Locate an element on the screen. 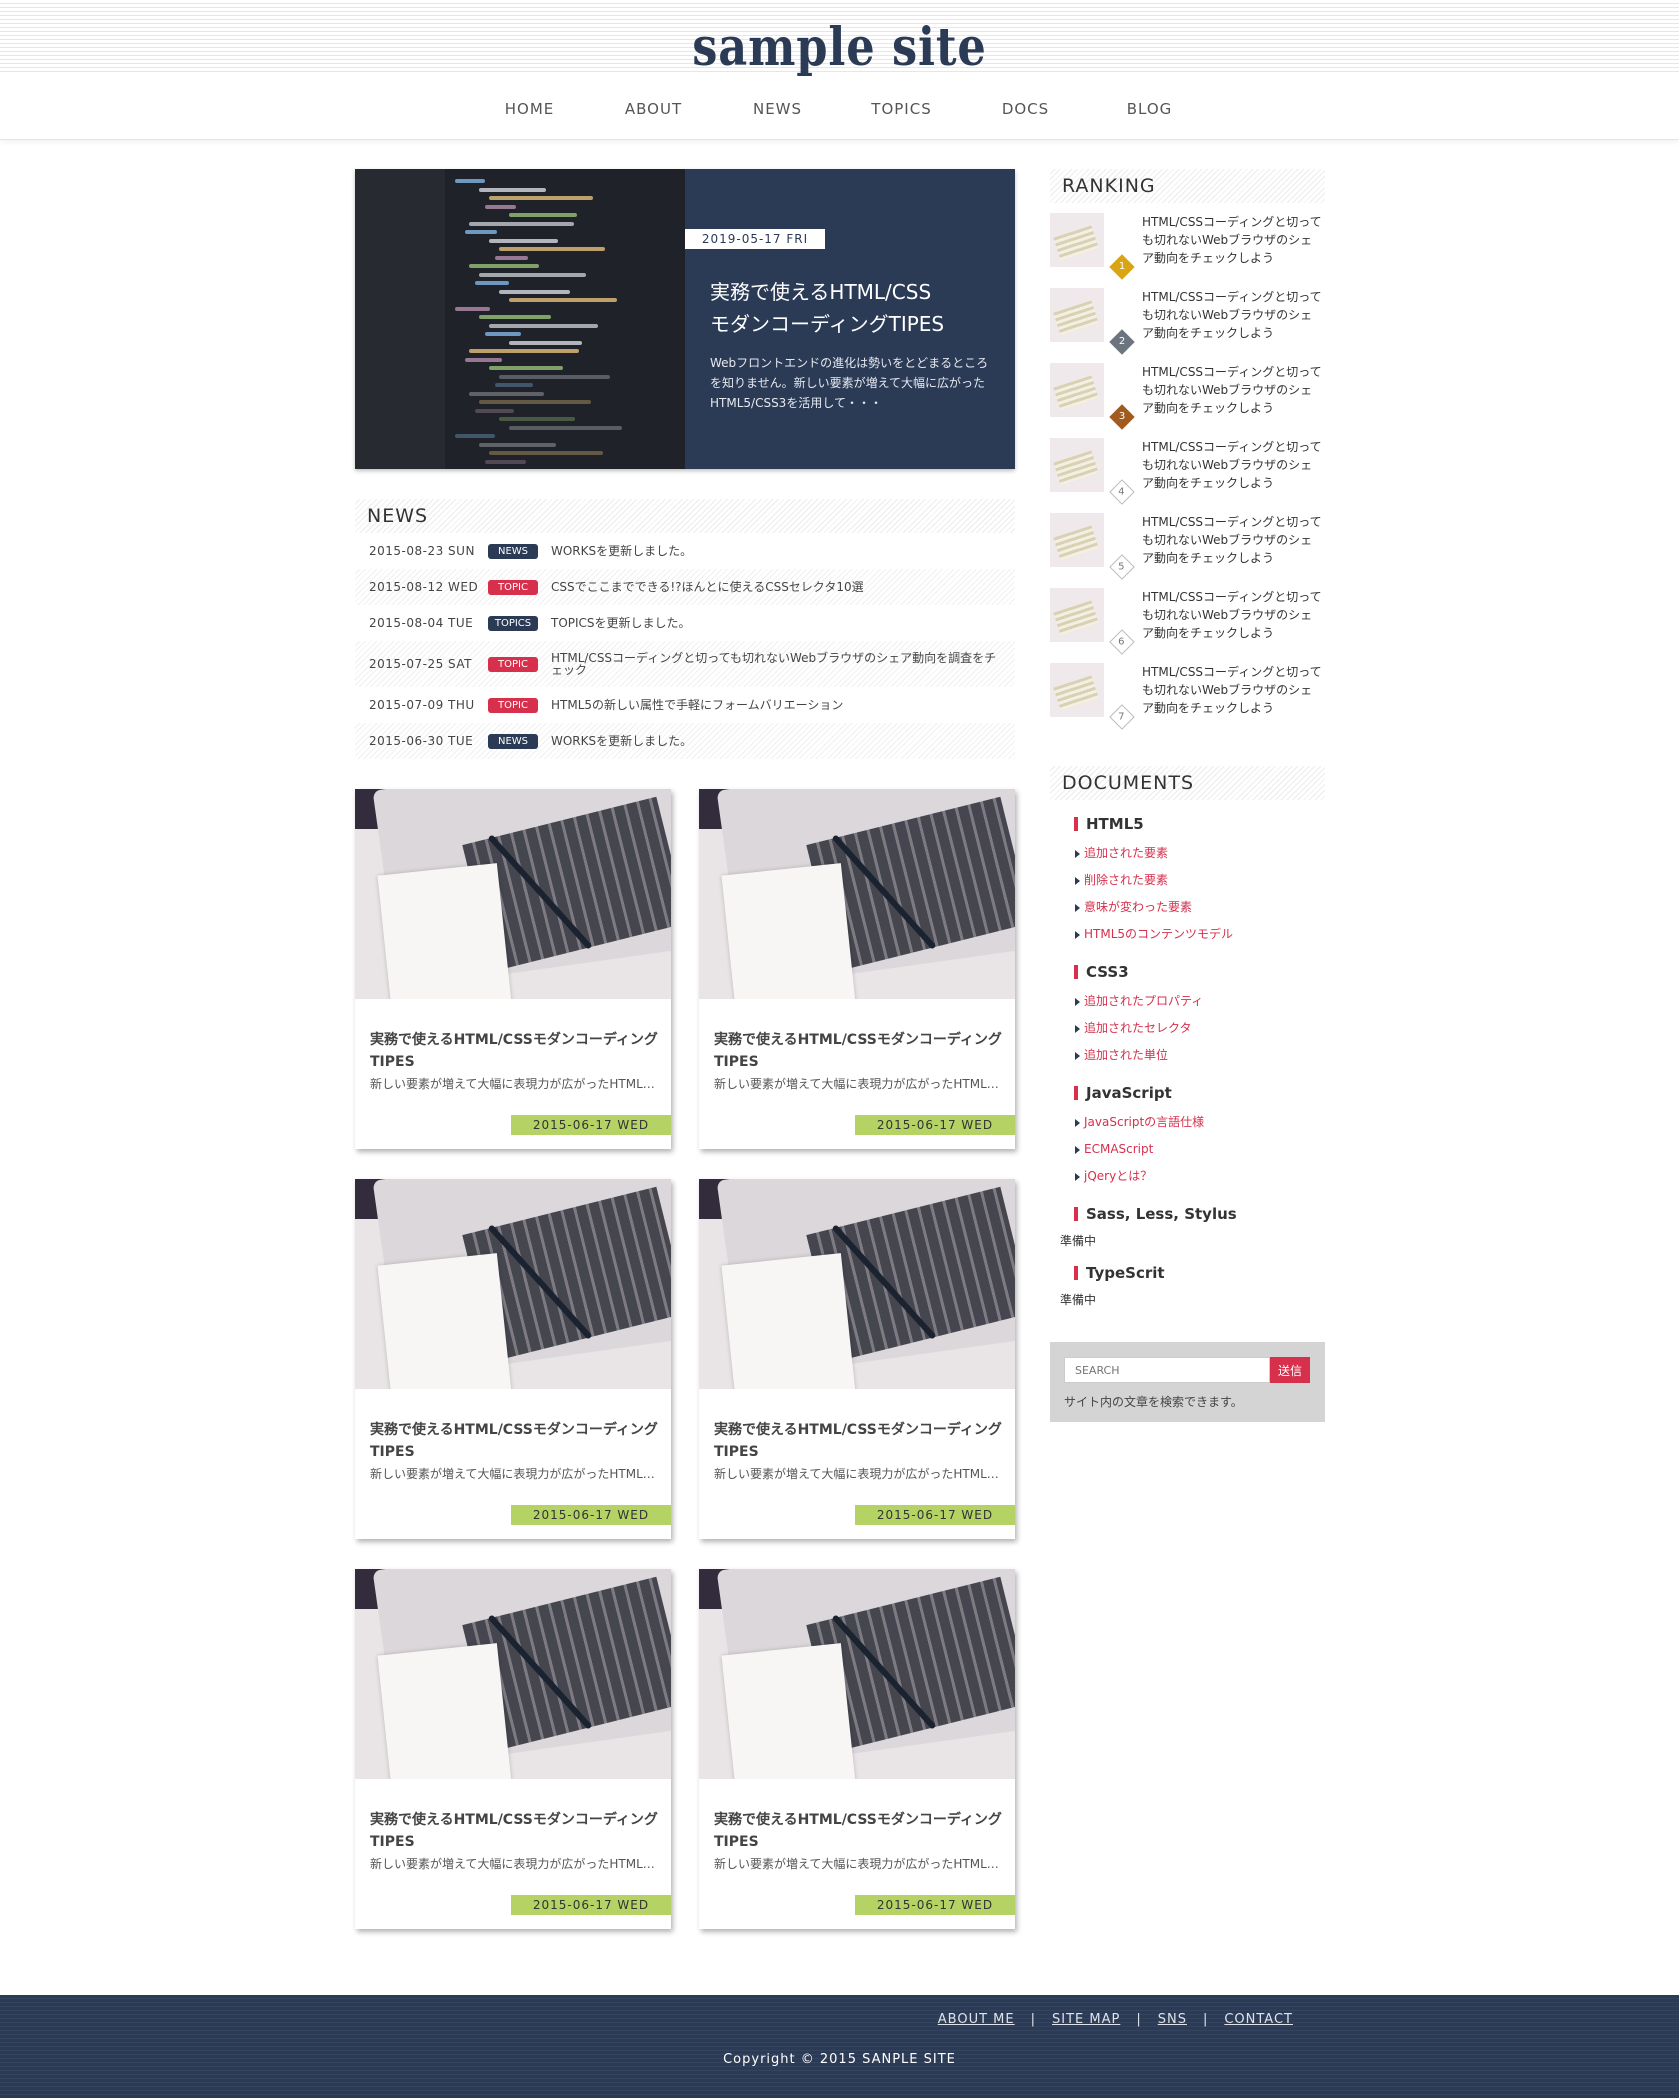 Image resolution: width=1679 pixels, height=2098 pixels. search-input is located at coordinates (1167, 1370).